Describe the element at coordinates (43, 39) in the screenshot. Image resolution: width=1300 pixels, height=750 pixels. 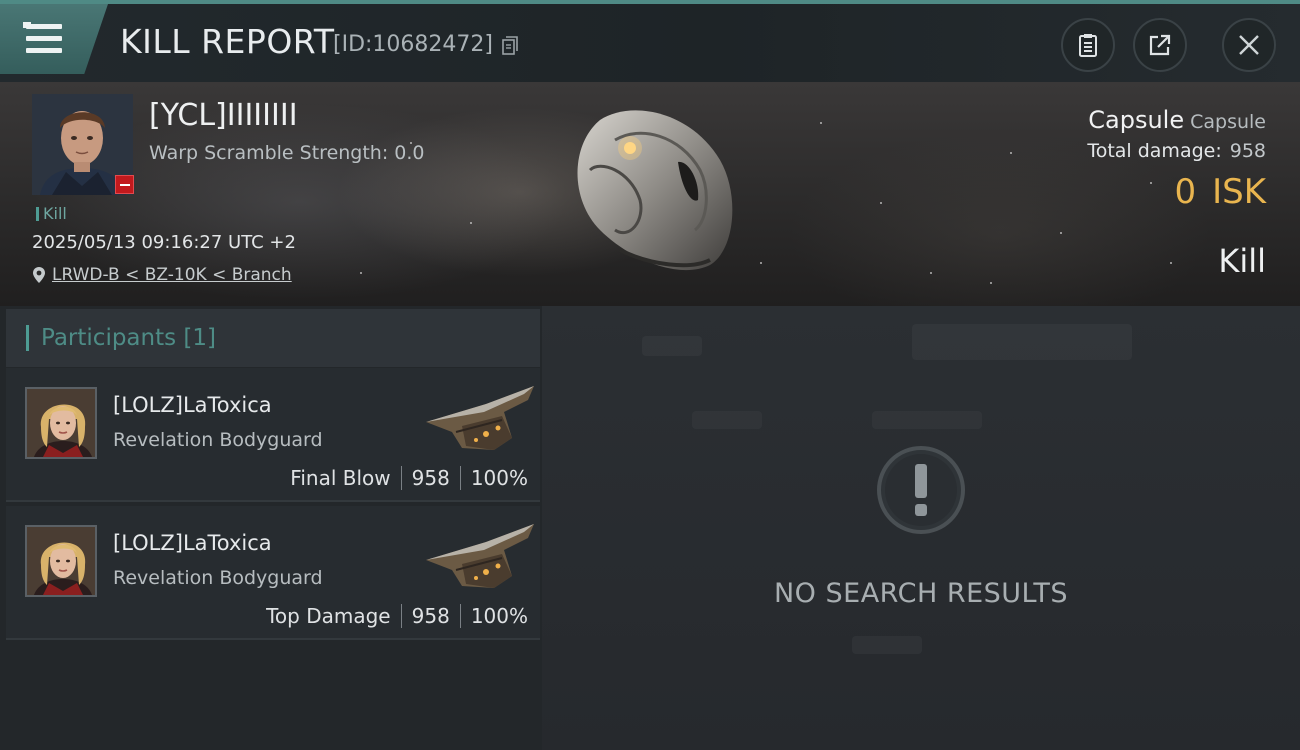
I see `hamburger-icon` at that location.